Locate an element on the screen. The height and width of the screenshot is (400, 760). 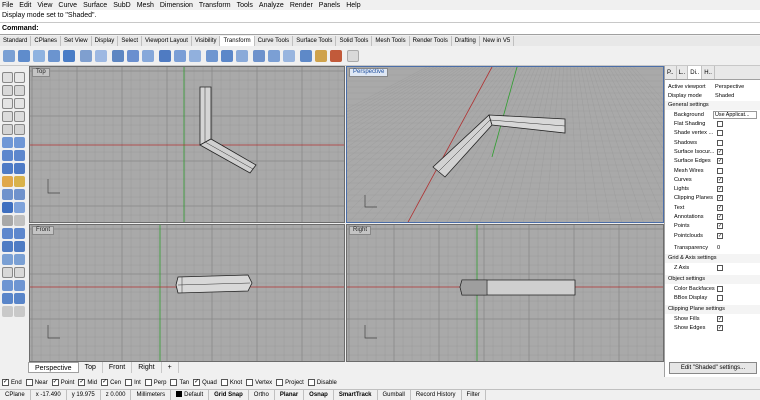
polyline-icon is located at coordinates (7, 90).